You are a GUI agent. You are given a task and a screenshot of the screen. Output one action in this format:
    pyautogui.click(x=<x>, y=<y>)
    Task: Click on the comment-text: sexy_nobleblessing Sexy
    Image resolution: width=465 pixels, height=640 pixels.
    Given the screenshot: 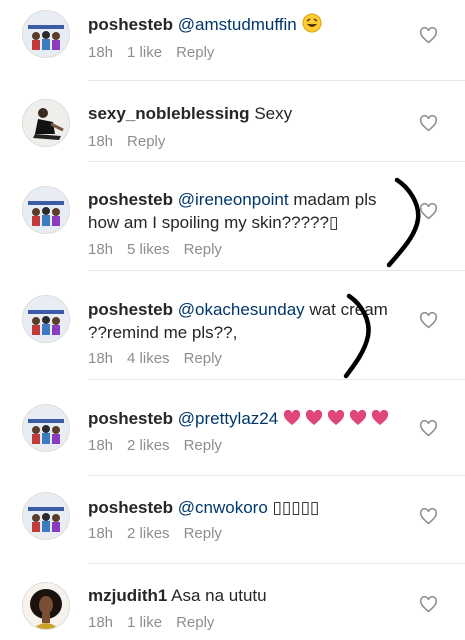 What is the action you would take?
    pyautogui.click(x=238, y=113)
    